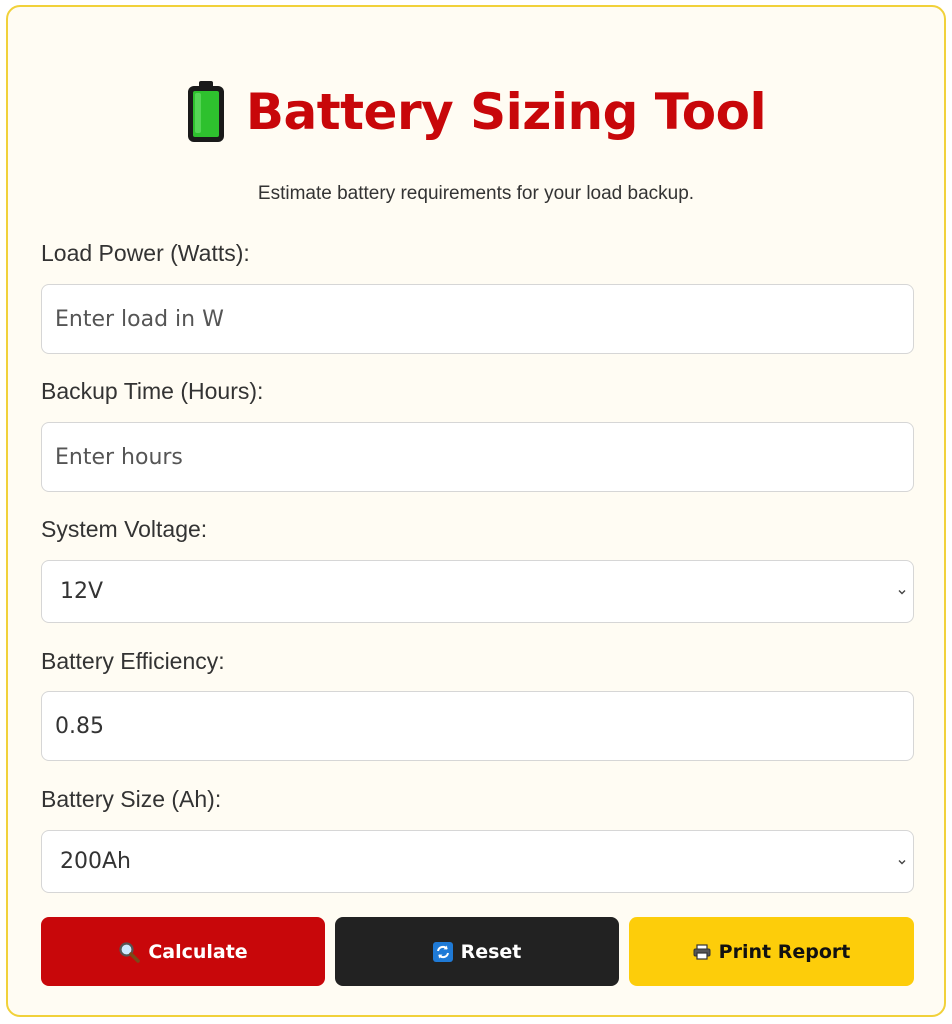 This screenshot has height=1024, width=952. I want to click on printer-icon, so click(702, 951).